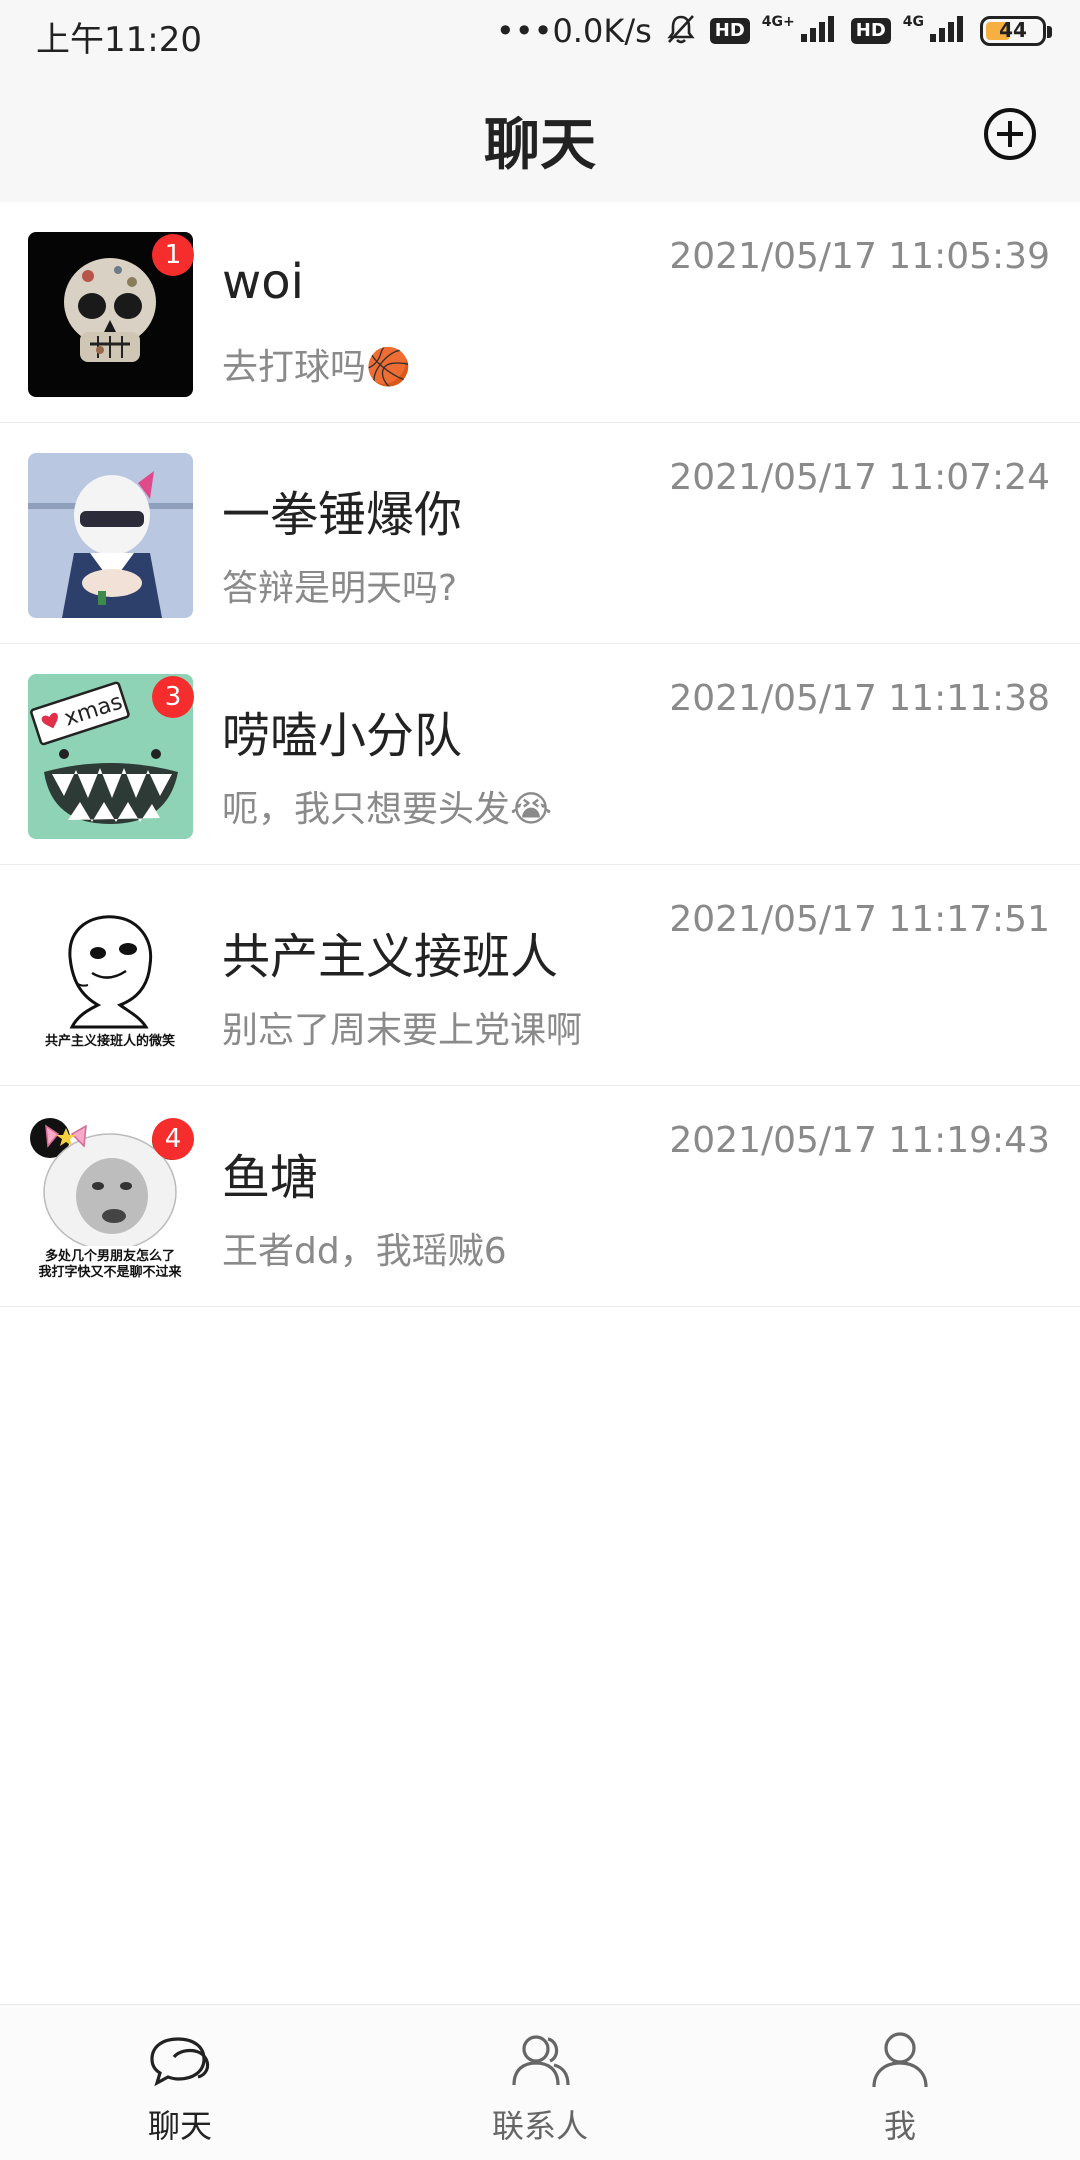 Image resolution: width=1080 pixels, height=2160 pixels. What do you see at coordinates (111, 756) in the screenshot?
I see `avatar: xmas 3` at bounding box center [111, 756].